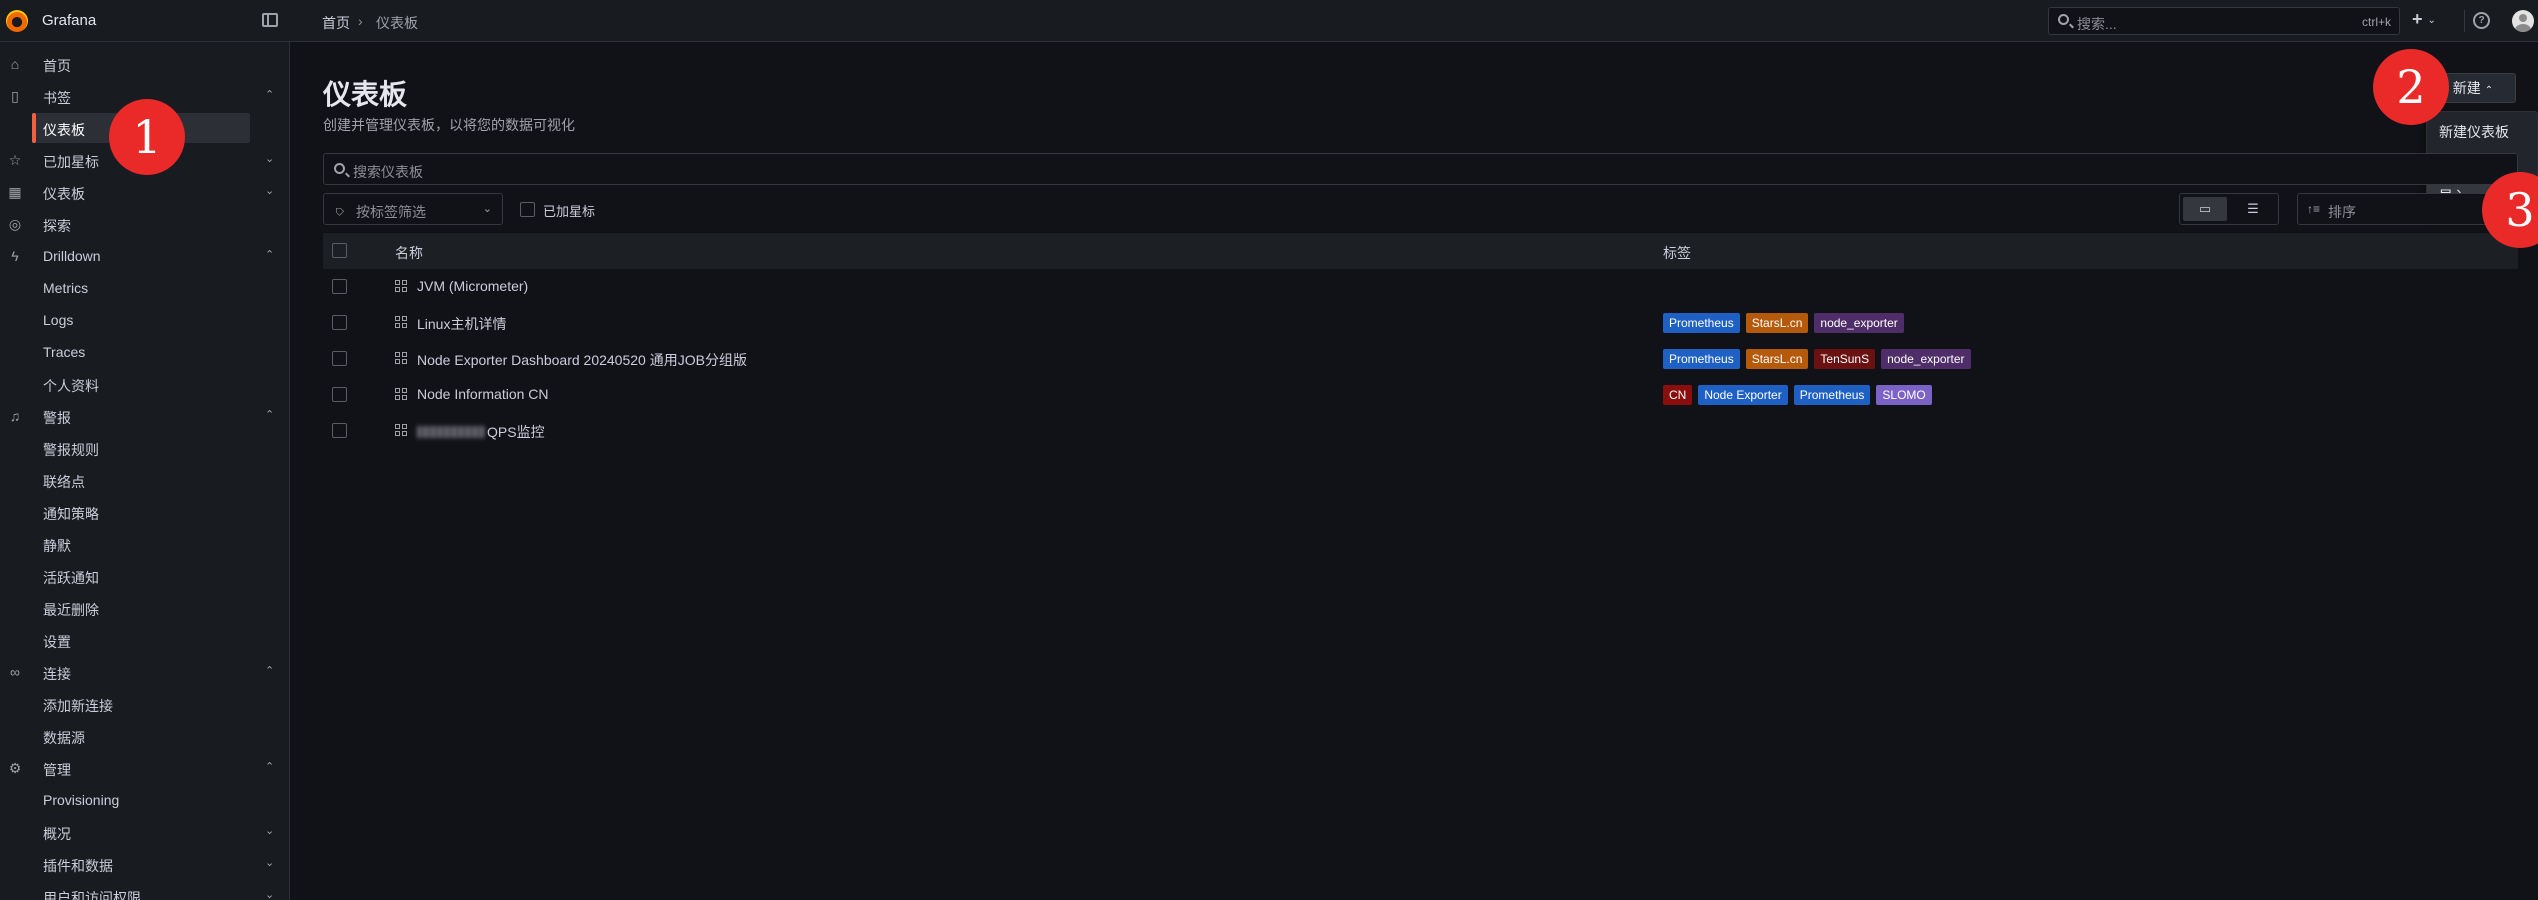 The width and height of the screenshot is (2538, 900). Describe the element at coordinates (2523, 21) in the screenshot. I see `user-avatar` at that location.